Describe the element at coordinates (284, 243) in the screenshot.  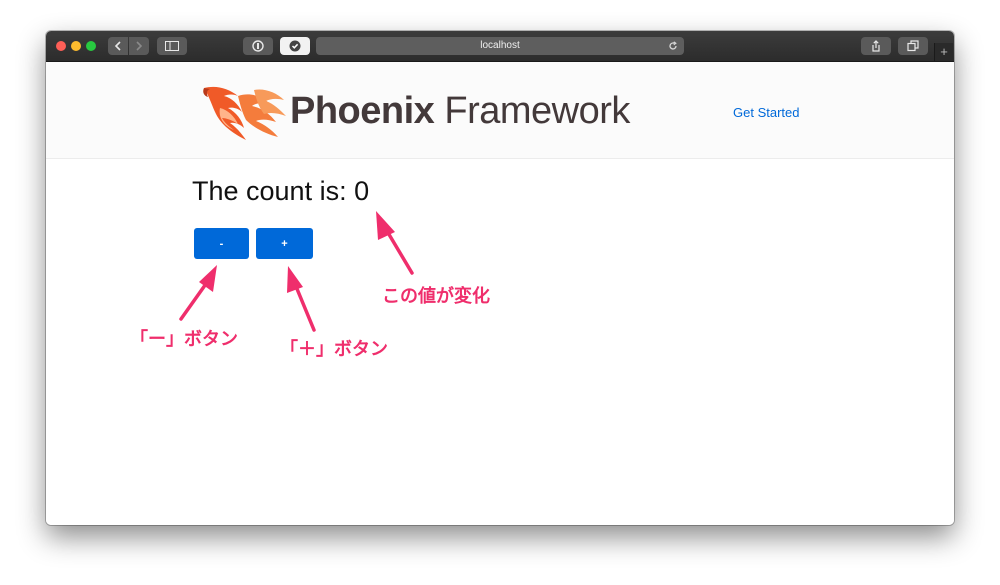
I see `increment-button: +` at that location.